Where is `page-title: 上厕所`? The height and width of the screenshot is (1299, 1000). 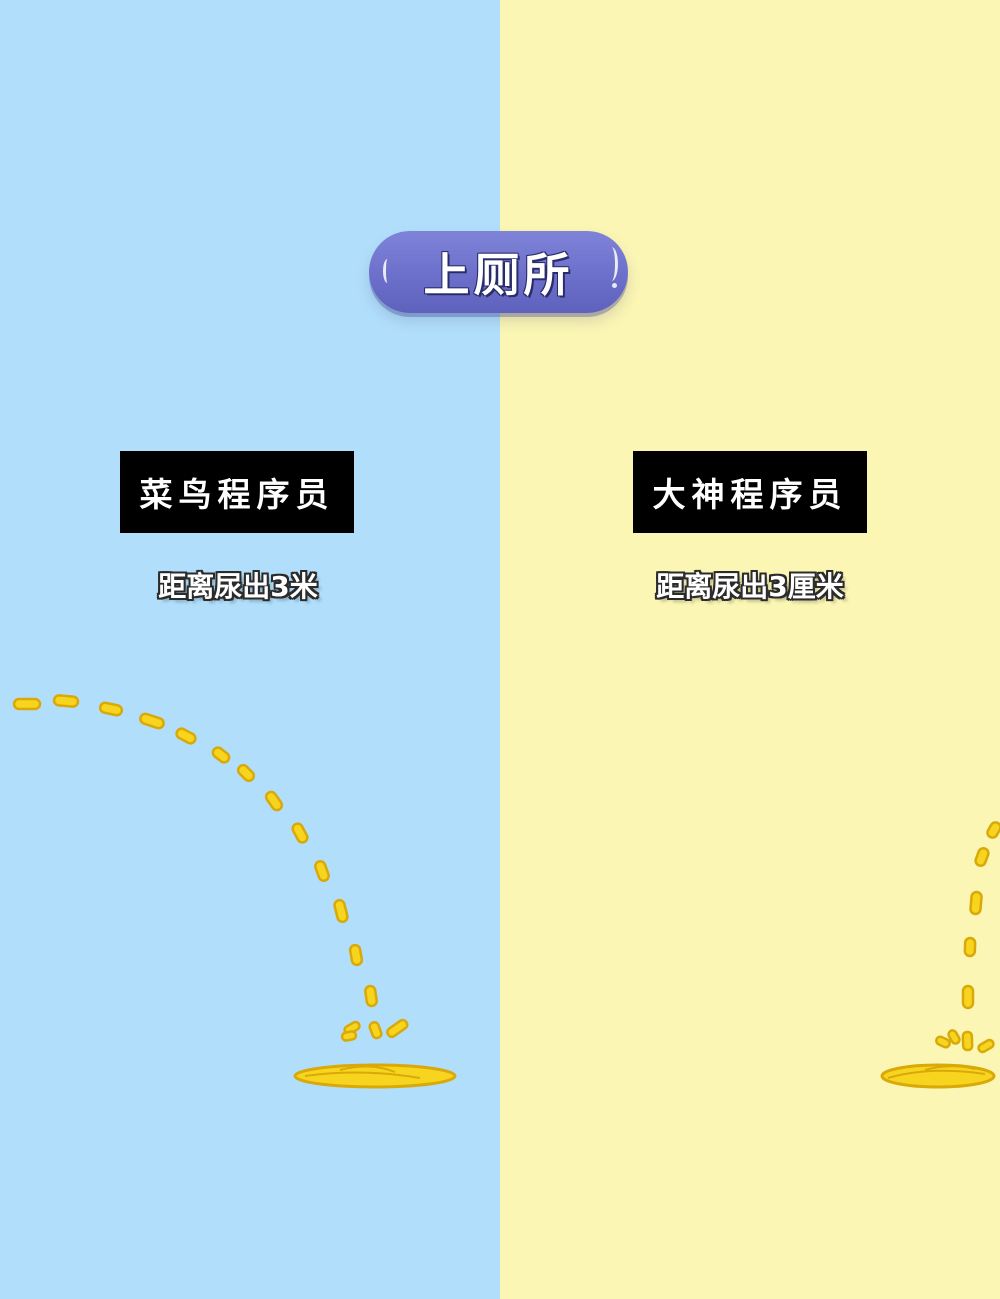
page-title: 上厕所 is located at coordinates (498, 275).